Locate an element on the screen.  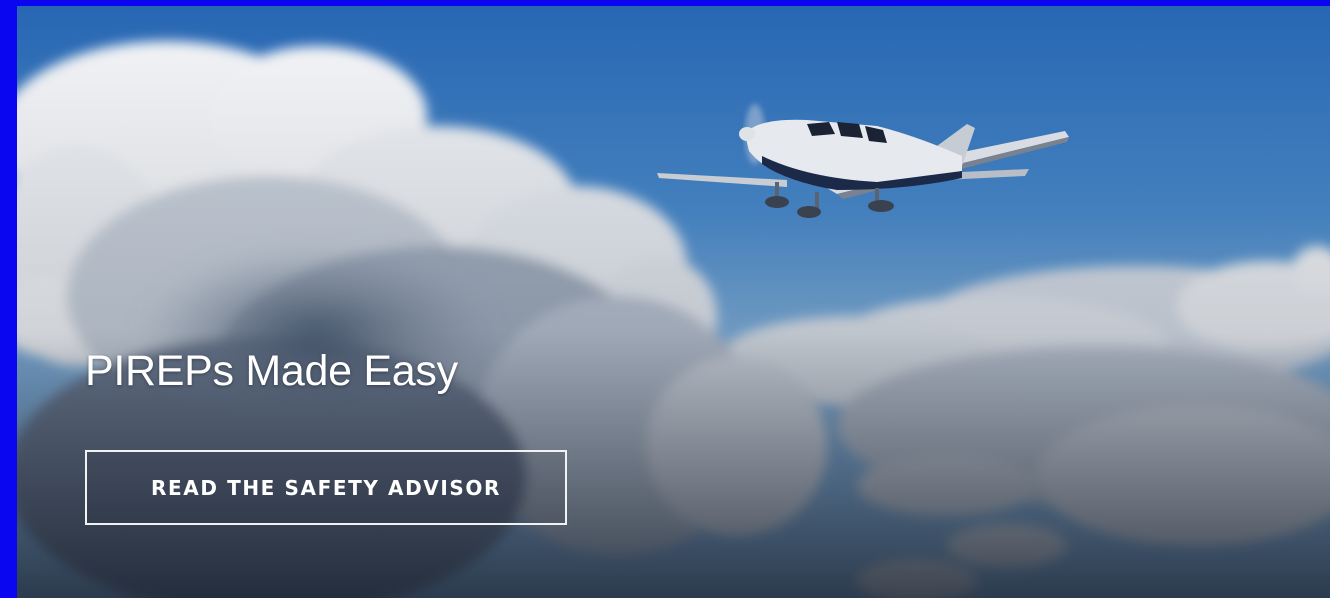
read-safety-advisor-button: READ THE SAFETY ADVISOR is located at coordinates (326, 487).